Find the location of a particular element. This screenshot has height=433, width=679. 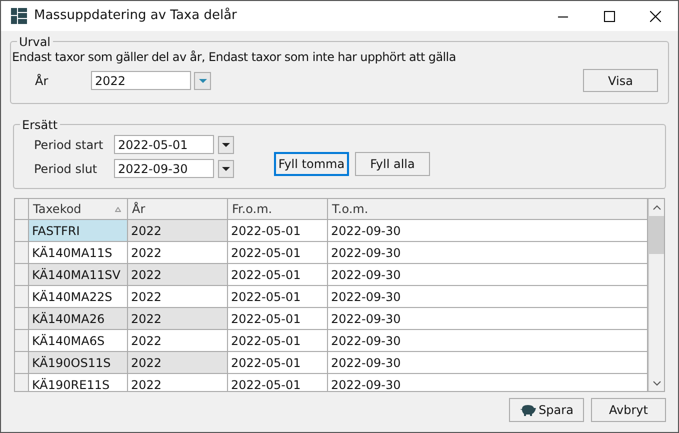

field-label: Period start is located at coordinates (69, 145).